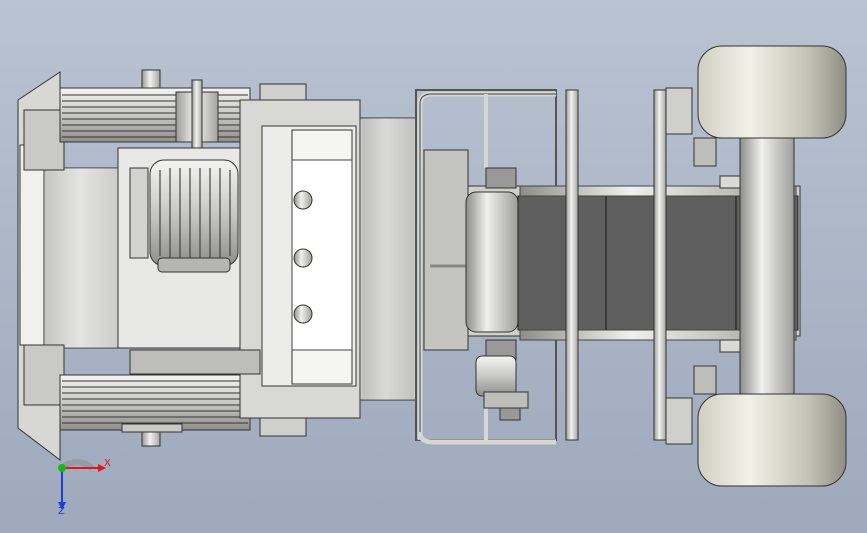  I want to click on top-pulley, so click(155, 110).